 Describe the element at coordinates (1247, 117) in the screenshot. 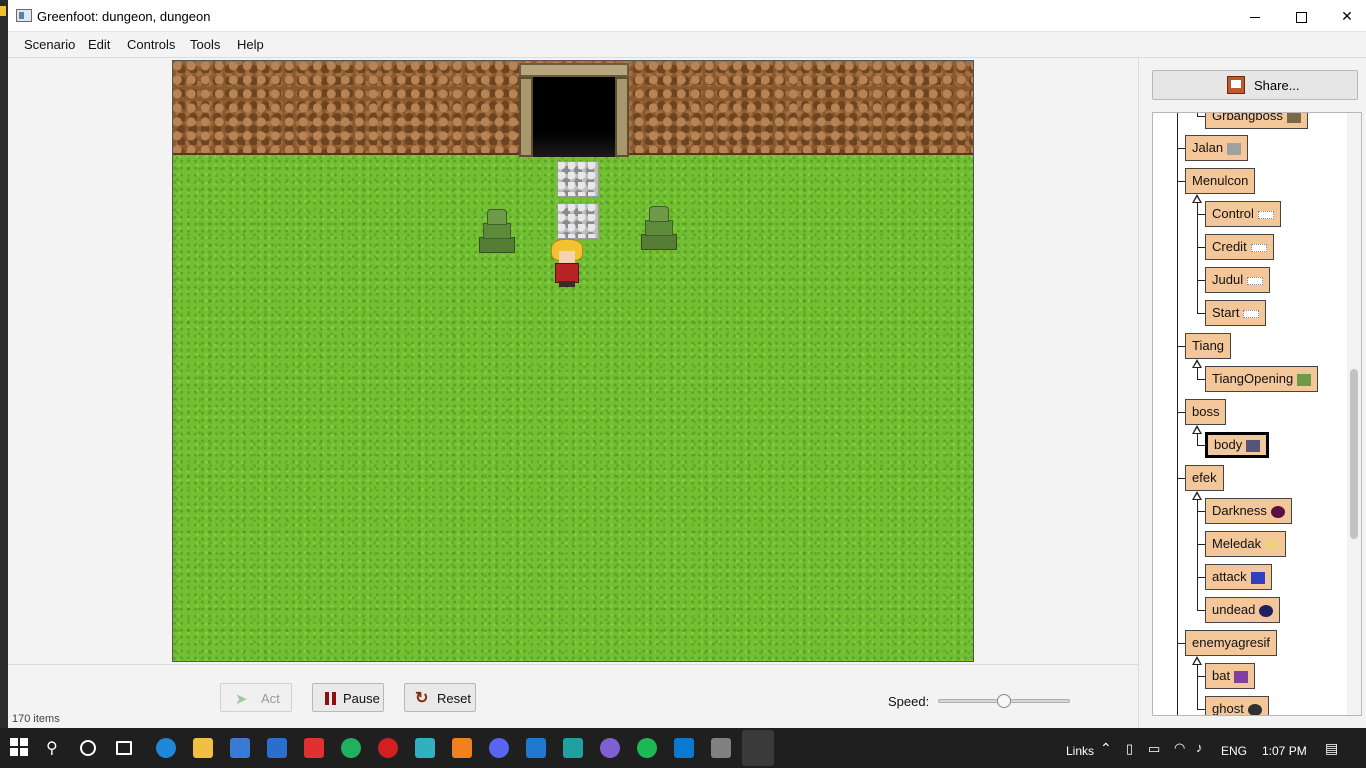

I see `class-label: Grbangboss` at that location.